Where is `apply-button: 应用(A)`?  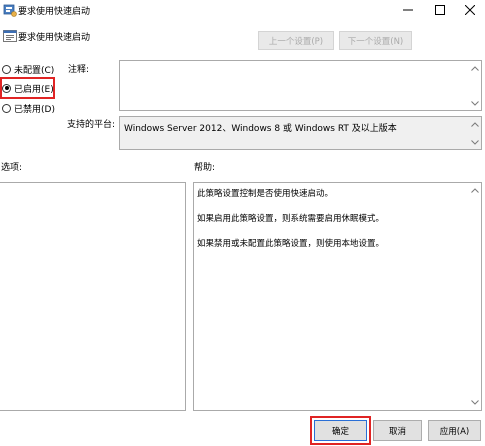
apply-button: 应用(A) is located at coordinates (454, 430).